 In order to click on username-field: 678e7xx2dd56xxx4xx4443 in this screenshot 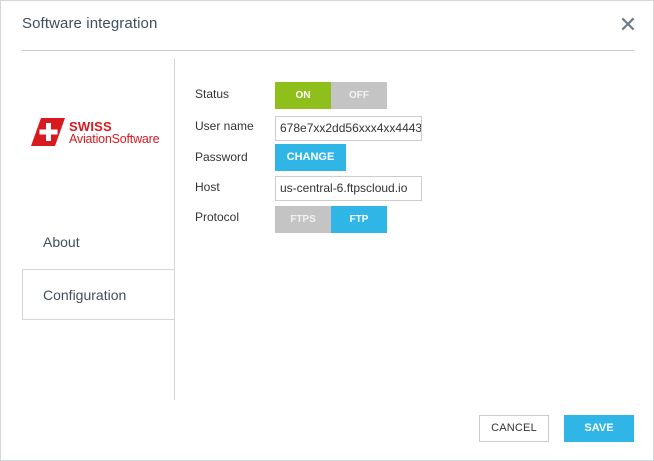, I will do `click(348, 128)`.